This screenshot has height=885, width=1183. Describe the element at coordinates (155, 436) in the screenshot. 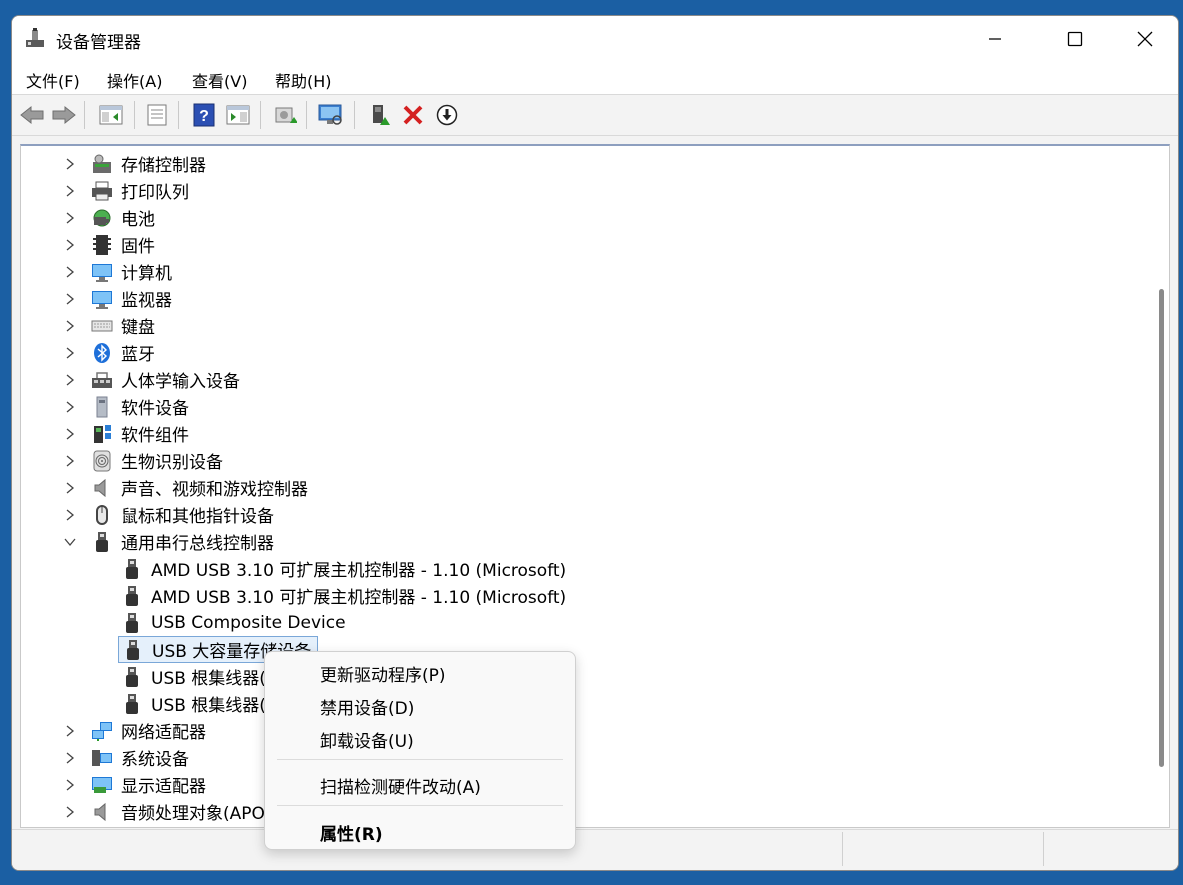

I see `tree-item-label: 软件组件` at that location.